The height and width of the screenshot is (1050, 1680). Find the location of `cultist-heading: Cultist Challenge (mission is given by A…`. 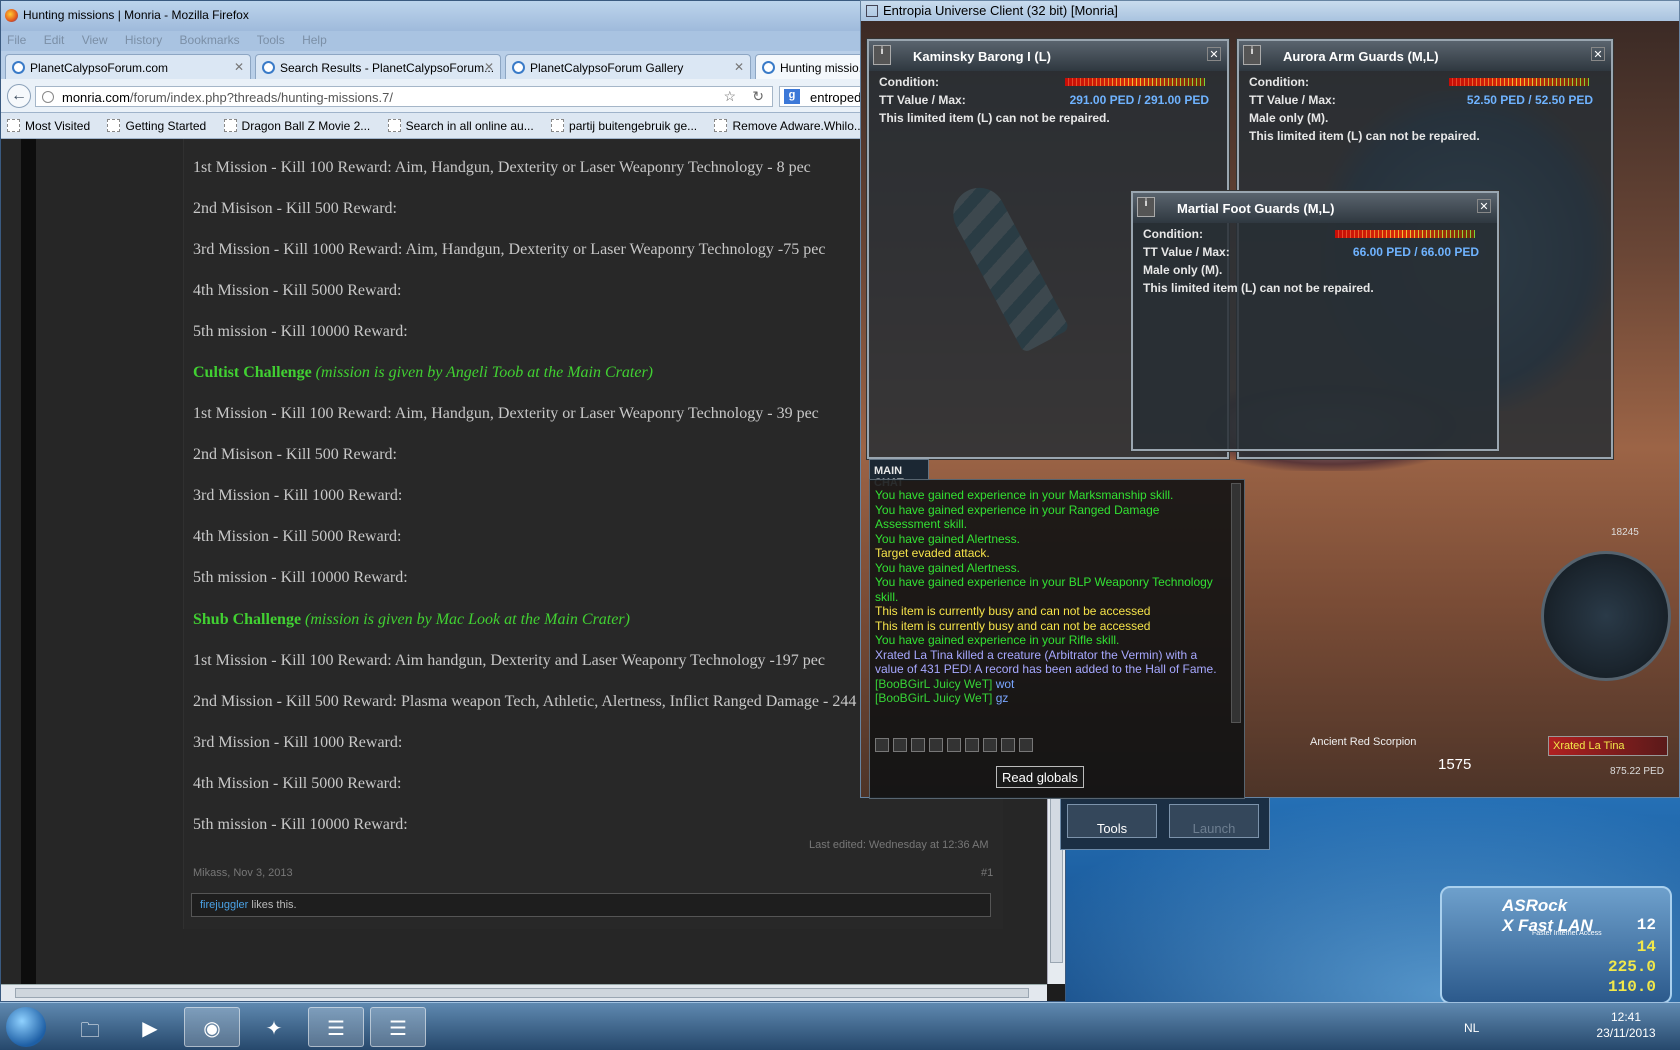

cultist-heading: Cultist Challenge (mission is given by A… is located at coordinates (423, 372).